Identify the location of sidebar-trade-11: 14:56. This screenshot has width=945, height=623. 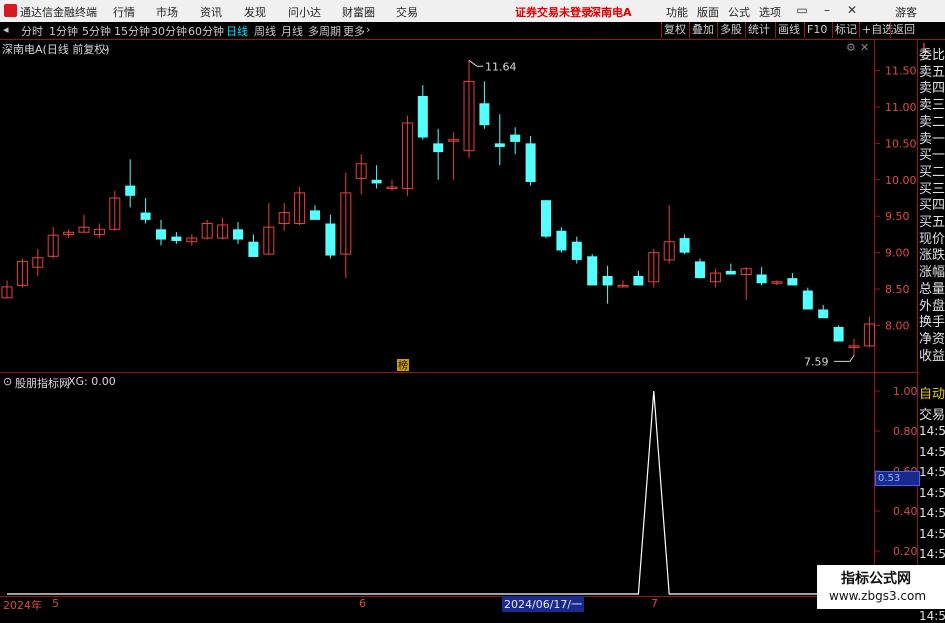
(932, 615).